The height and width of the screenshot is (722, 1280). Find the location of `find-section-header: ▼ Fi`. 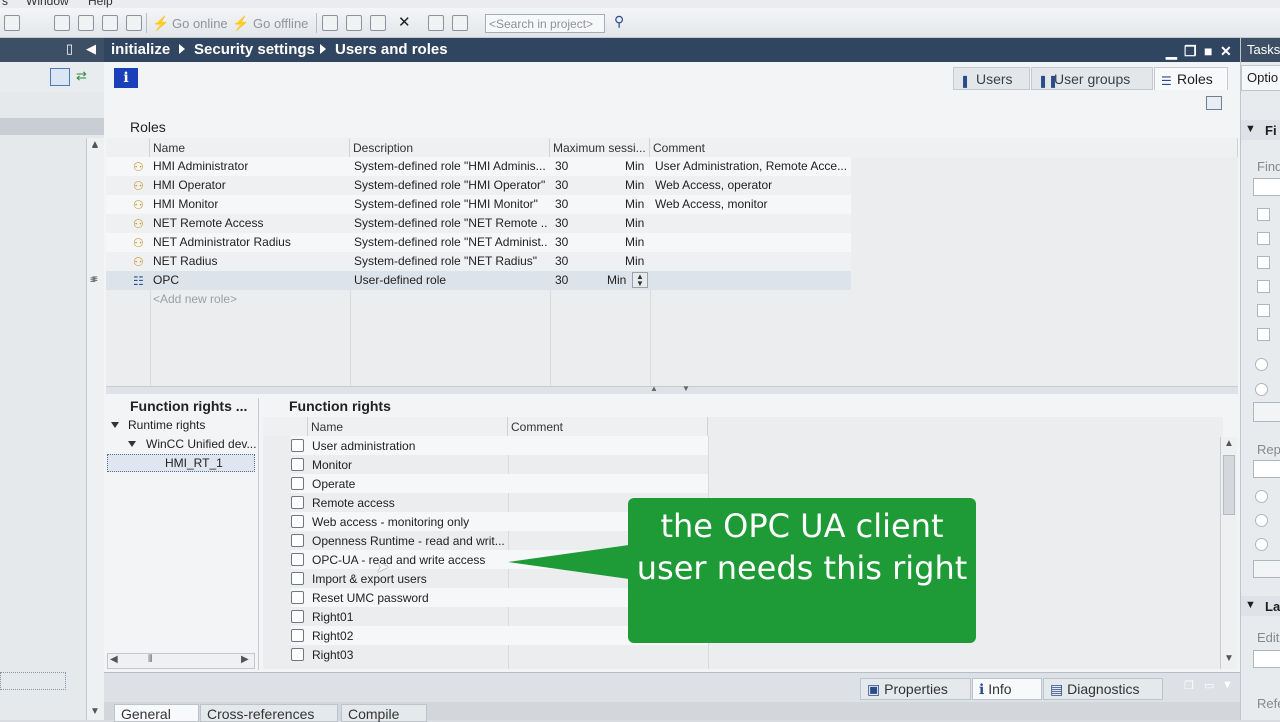

find-section-header: ▼ Fi is located at coordinates (1260, 130).